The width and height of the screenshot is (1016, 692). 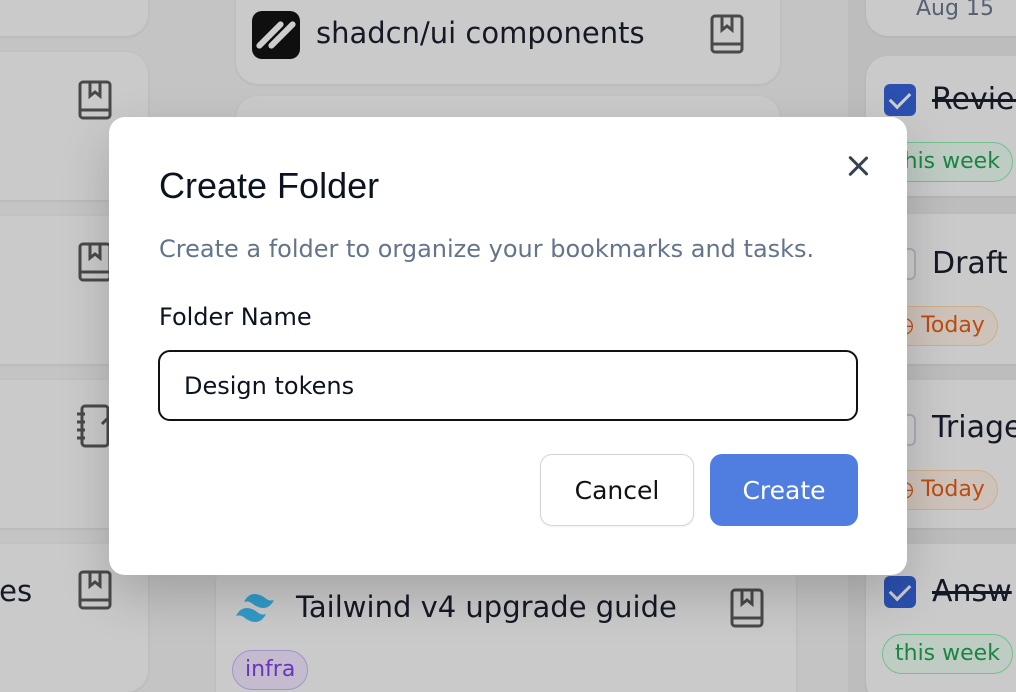 What do you see at coordinates (617, 490) in the screenshot?
I see `cancel-button: Cancel` at bounding box center [617, 490].